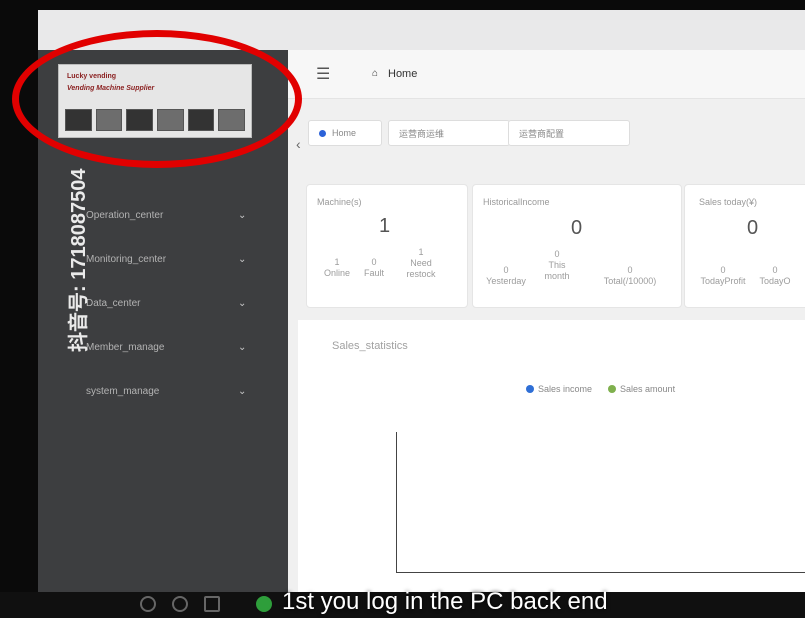 This screenshot has width=805, height=618. I want to click on search-icon, so click(148, 604).